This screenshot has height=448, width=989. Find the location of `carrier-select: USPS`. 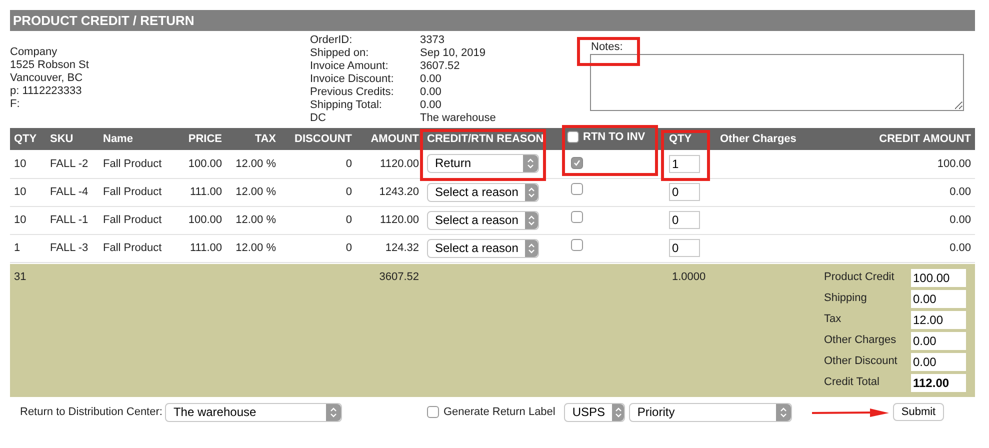

carrier-select: USPS is located at coordinates (595, 412).